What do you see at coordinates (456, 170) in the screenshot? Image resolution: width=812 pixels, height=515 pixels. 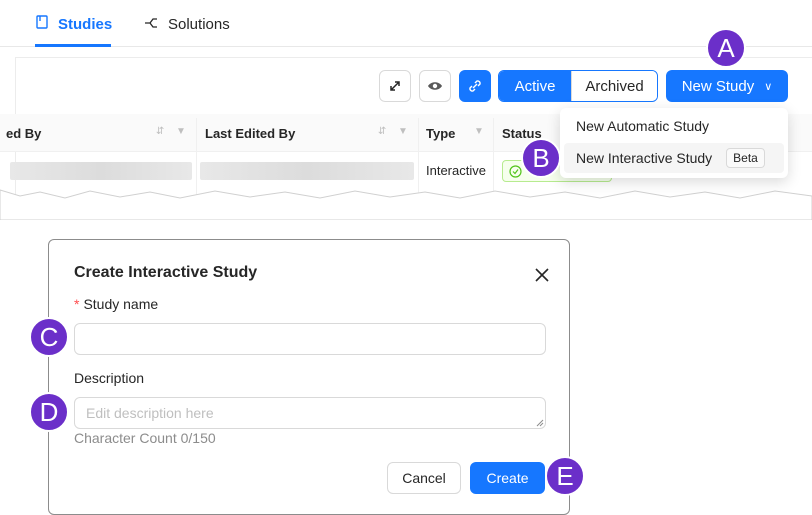 I see `type-cell: Interactive` at bounding box center [456, 170].